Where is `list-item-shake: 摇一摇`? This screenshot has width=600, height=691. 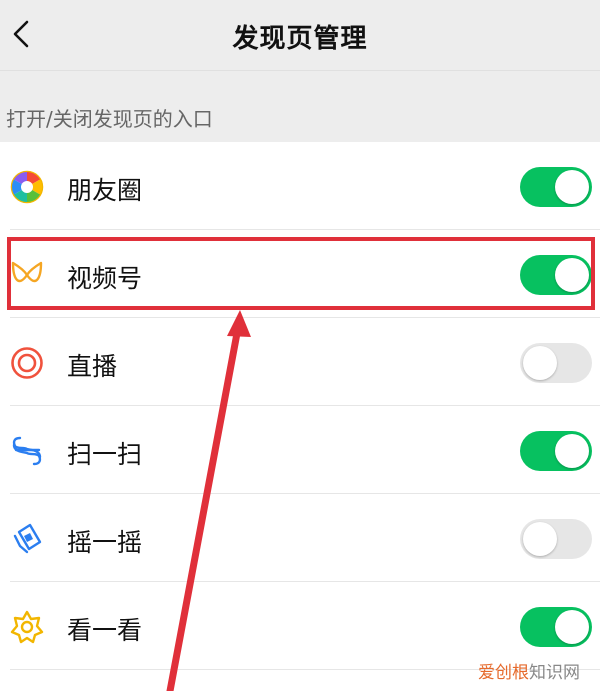
list-item-shake: 摇一摇 is located at coordinates (300, 538).